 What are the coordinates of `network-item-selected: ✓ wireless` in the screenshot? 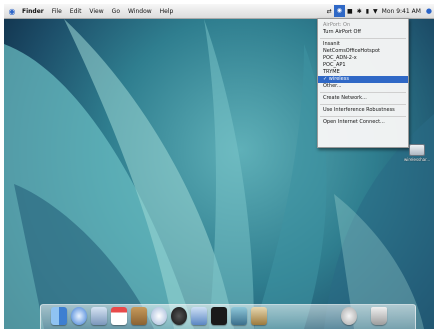 It's located at (363, 79).